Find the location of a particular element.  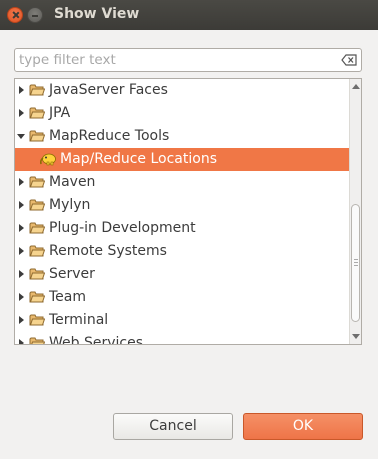

tree-item-label: Map/Reduce Locations is located at coordinates (139, 159).